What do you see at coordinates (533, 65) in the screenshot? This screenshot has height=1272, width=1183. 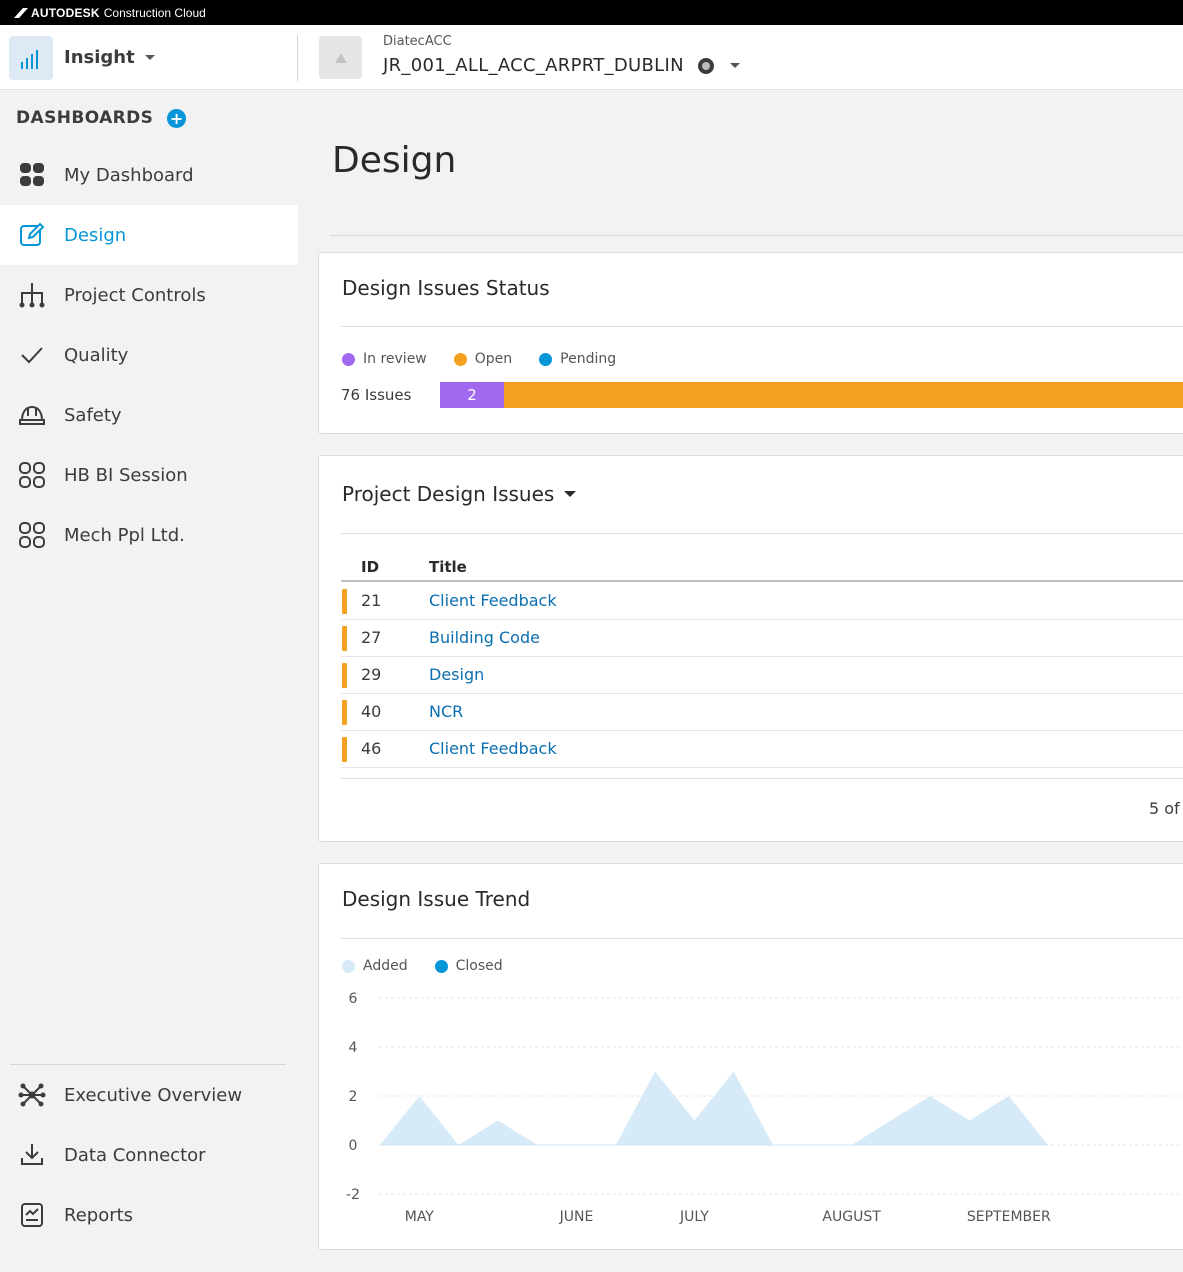 I see `project-name: JR_001_ALL_ACC_ARPRT_DUBLIN` at bounding box center [533, 65].